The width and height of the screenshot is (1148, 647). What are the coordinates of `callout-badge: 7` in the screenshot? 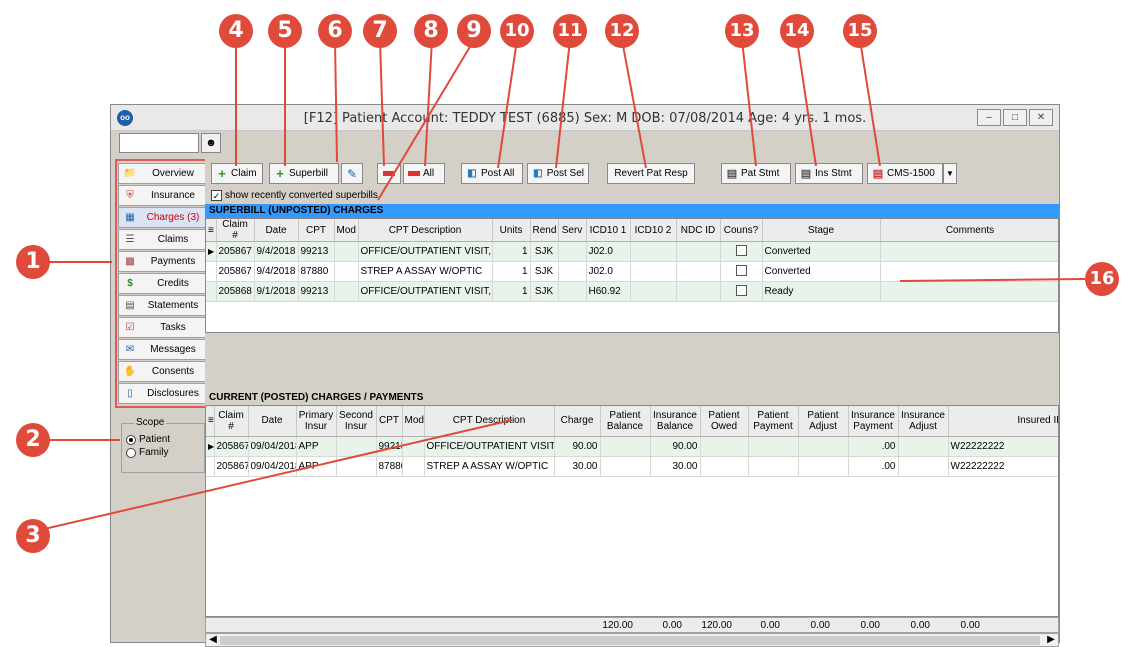 It's located at (380, 31).